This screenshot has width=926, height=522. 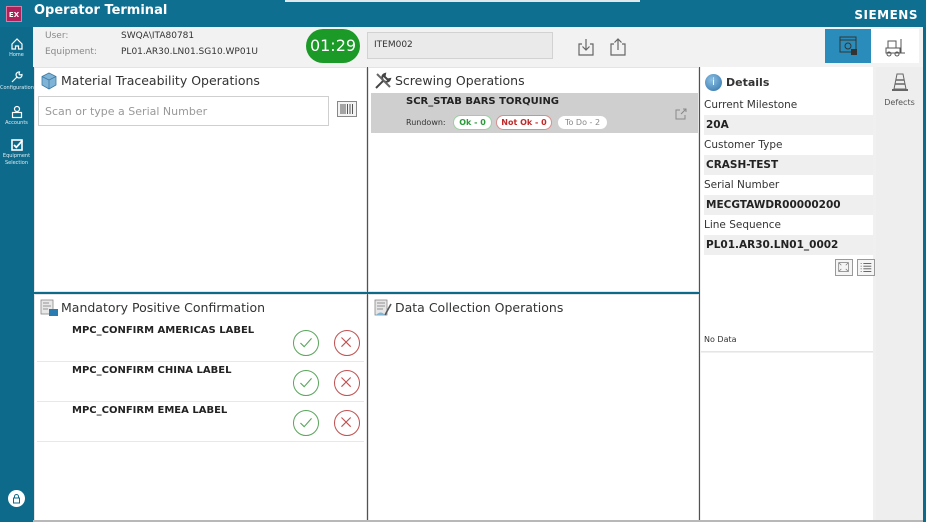 What do you see at coordinates (160, 80) in the screenshot?
I see `material-panel-title: Material Traceability Operations` at bounding box center [160, 80].